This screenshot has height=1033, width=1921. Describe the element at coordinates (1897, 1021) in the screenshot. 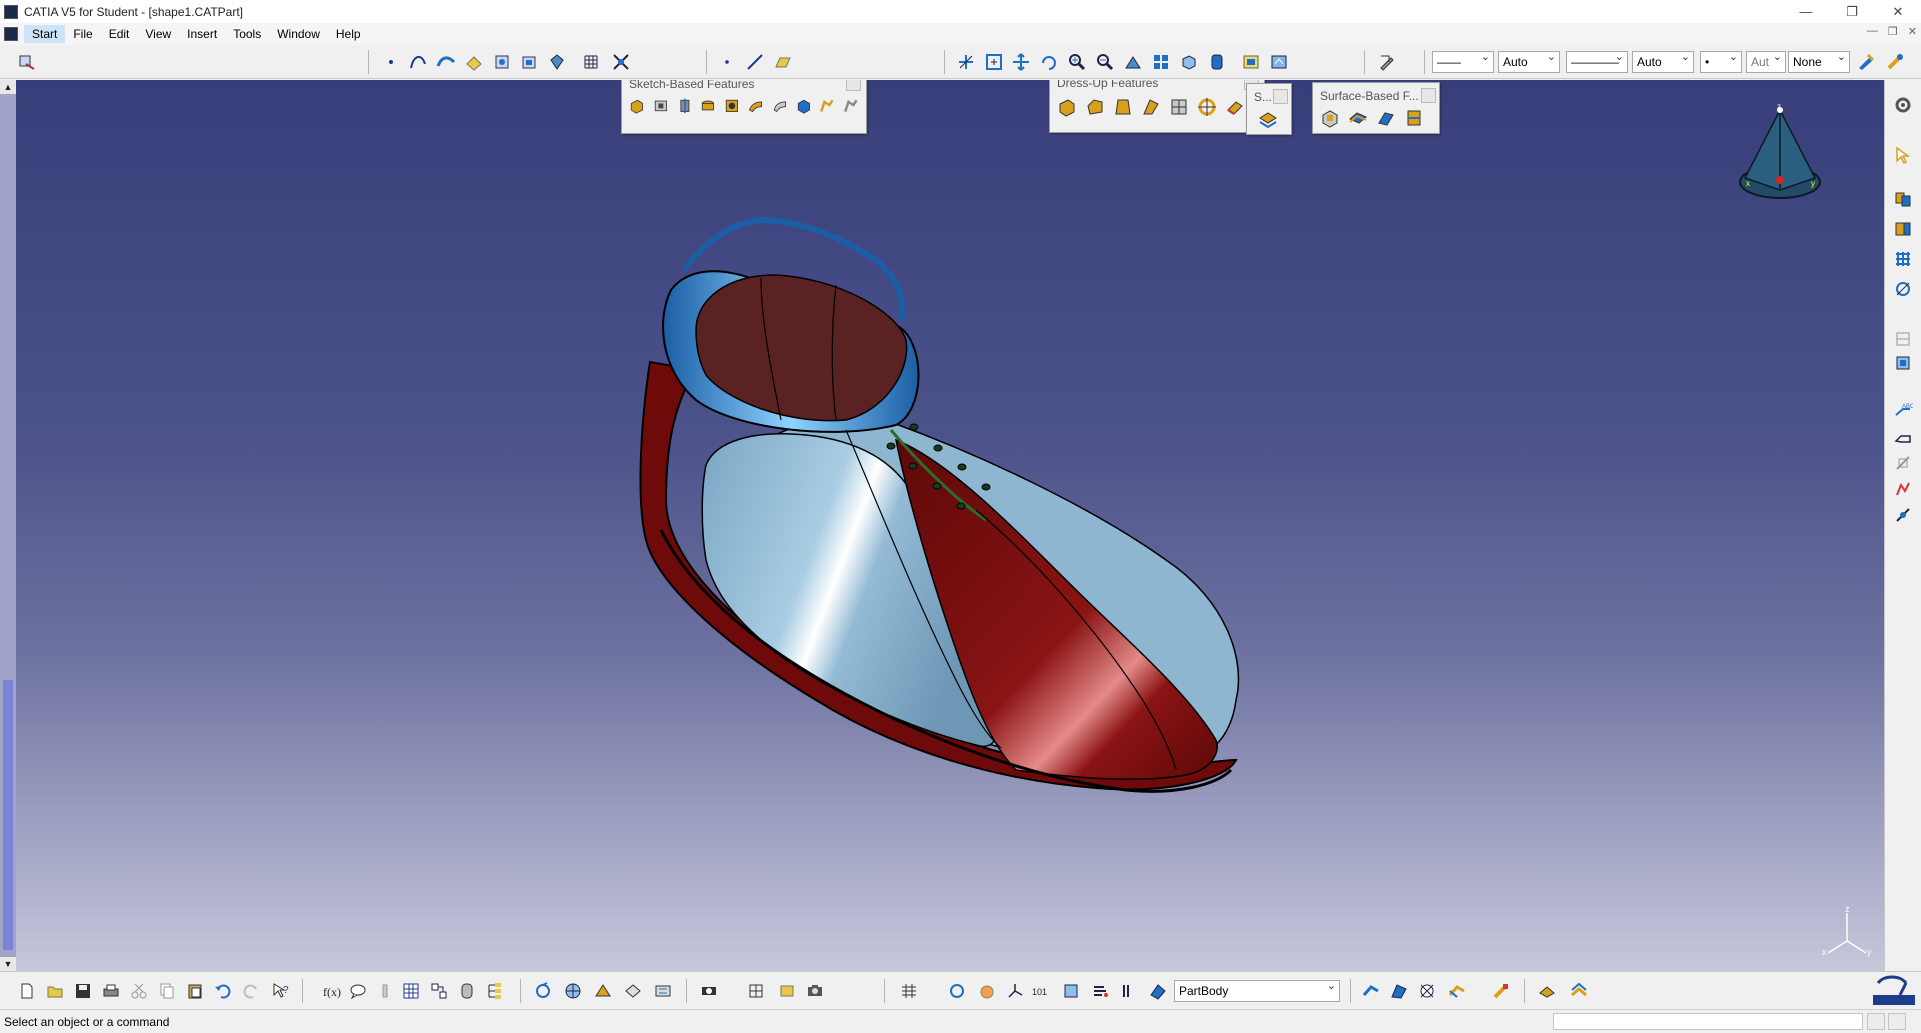

I see `command-exec-button` at that location.